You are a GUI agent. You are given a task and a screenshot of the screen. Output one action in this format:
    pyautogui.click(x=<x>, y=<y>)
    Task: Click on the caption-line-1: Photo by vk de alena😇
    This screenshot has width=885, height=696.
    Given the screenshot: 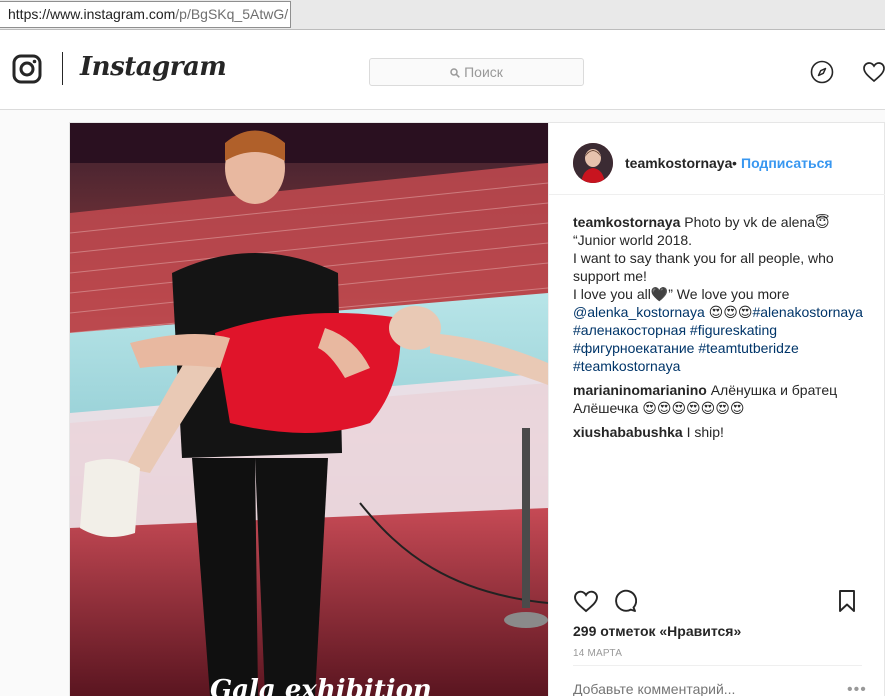 What is the action you would take?
    pyautogui.click(x=757, y=222)
    